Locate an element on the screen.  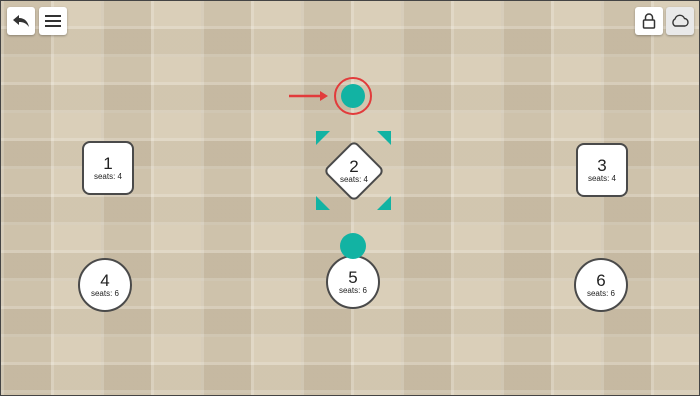
cloud-icon is located at coordinates (680, 20).